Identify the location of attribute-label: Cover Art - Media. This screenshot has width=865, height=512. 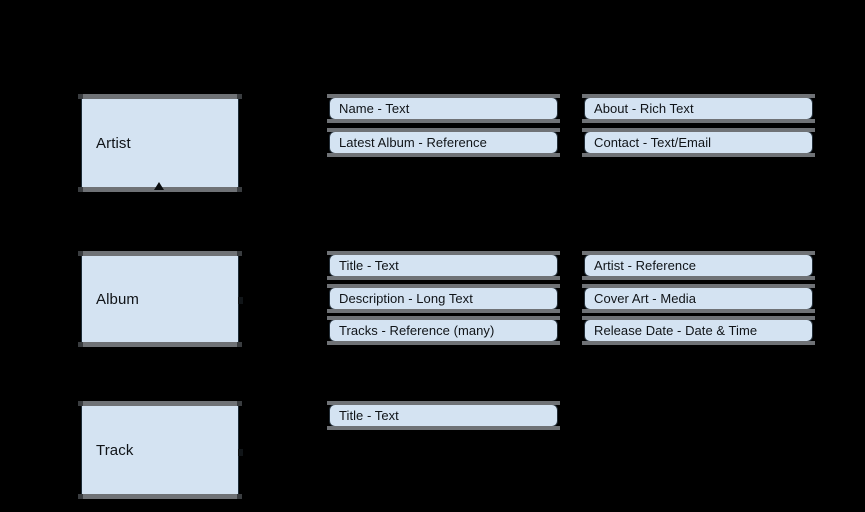
(645, 298).